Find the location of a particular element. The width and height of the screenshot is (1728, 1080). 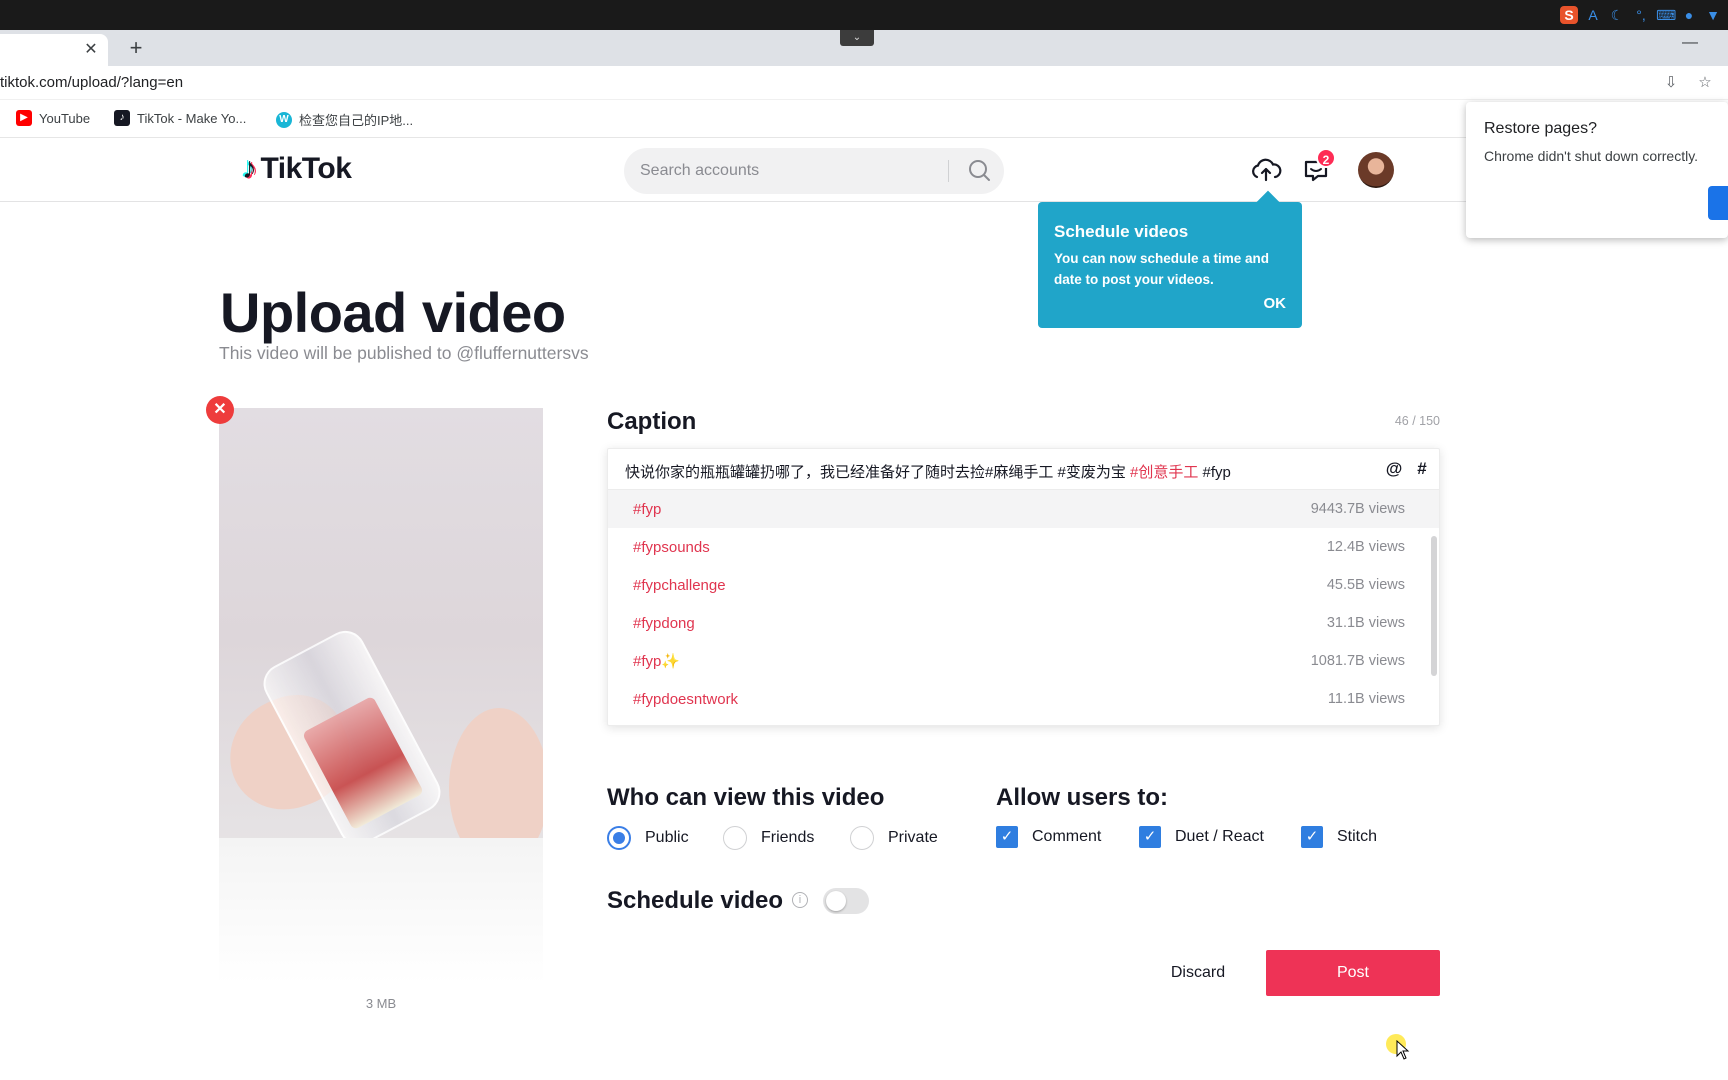

moon-icon: ☾ is located at coordinates (1617, 15).